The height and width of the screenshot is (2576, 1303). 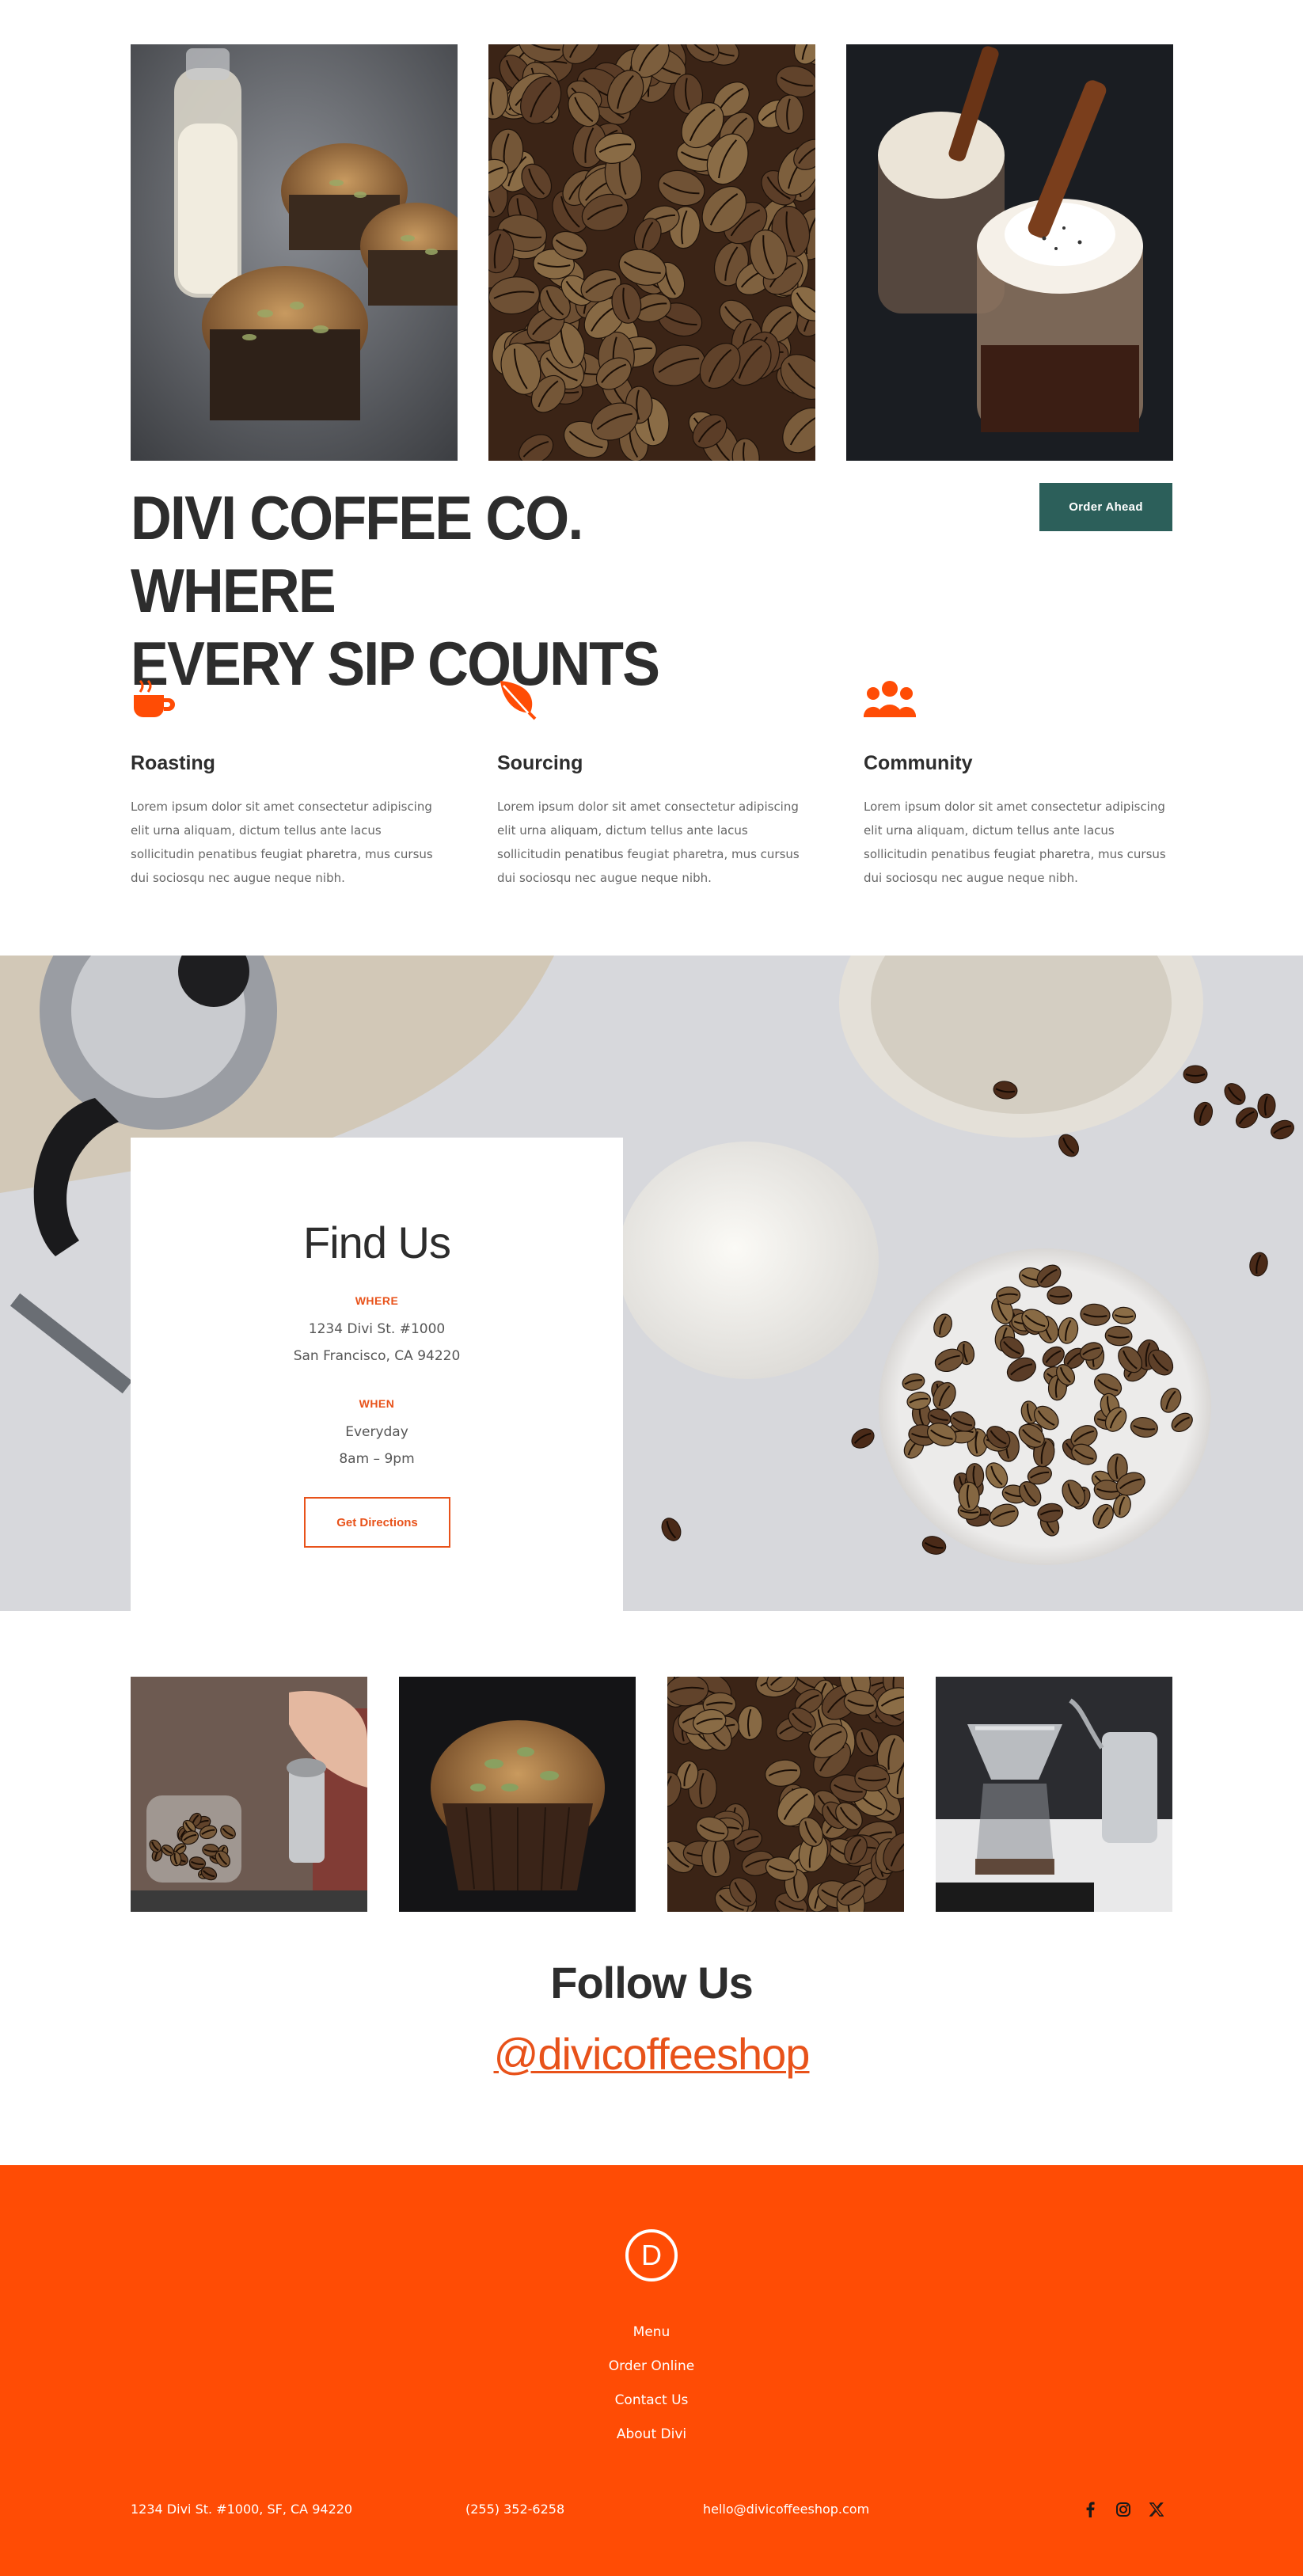 What do you see at coordinates (294, 252) in the screenshot?
I see `muffins-milk-photo` at bounding box center [294, 252].